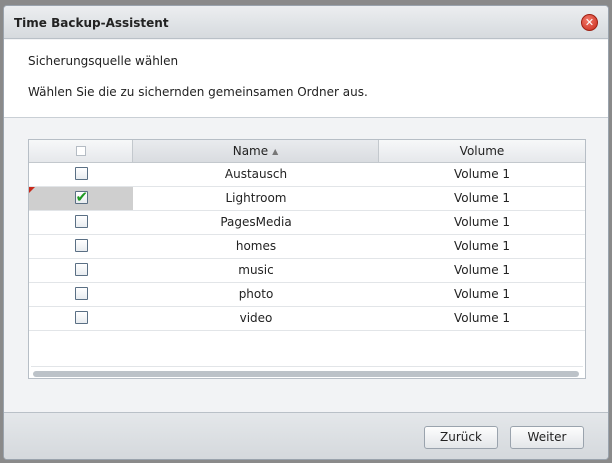  What do you see at coordinates (307, 295) in the screenshot?
I see `table-row: photo Volume 1` at bounding box center [307, 295].